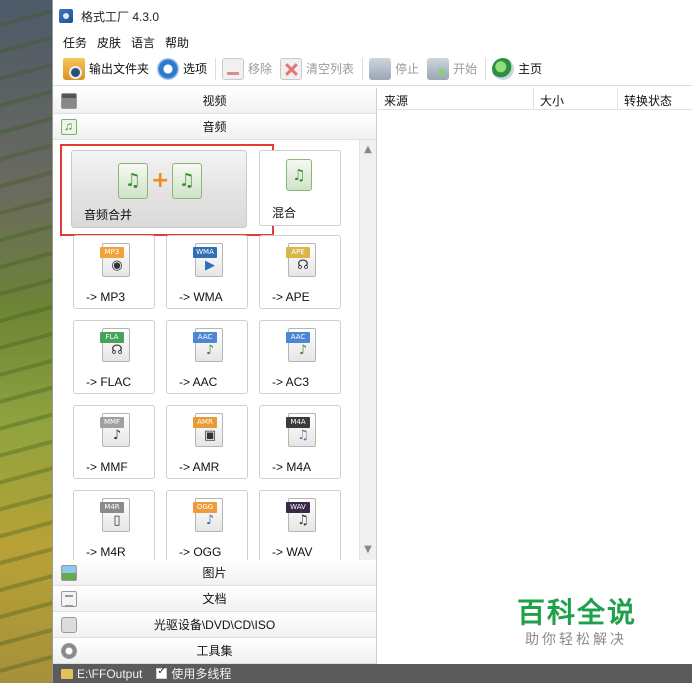  I want to click on speaker-icon: ◉, so click(117, 265).